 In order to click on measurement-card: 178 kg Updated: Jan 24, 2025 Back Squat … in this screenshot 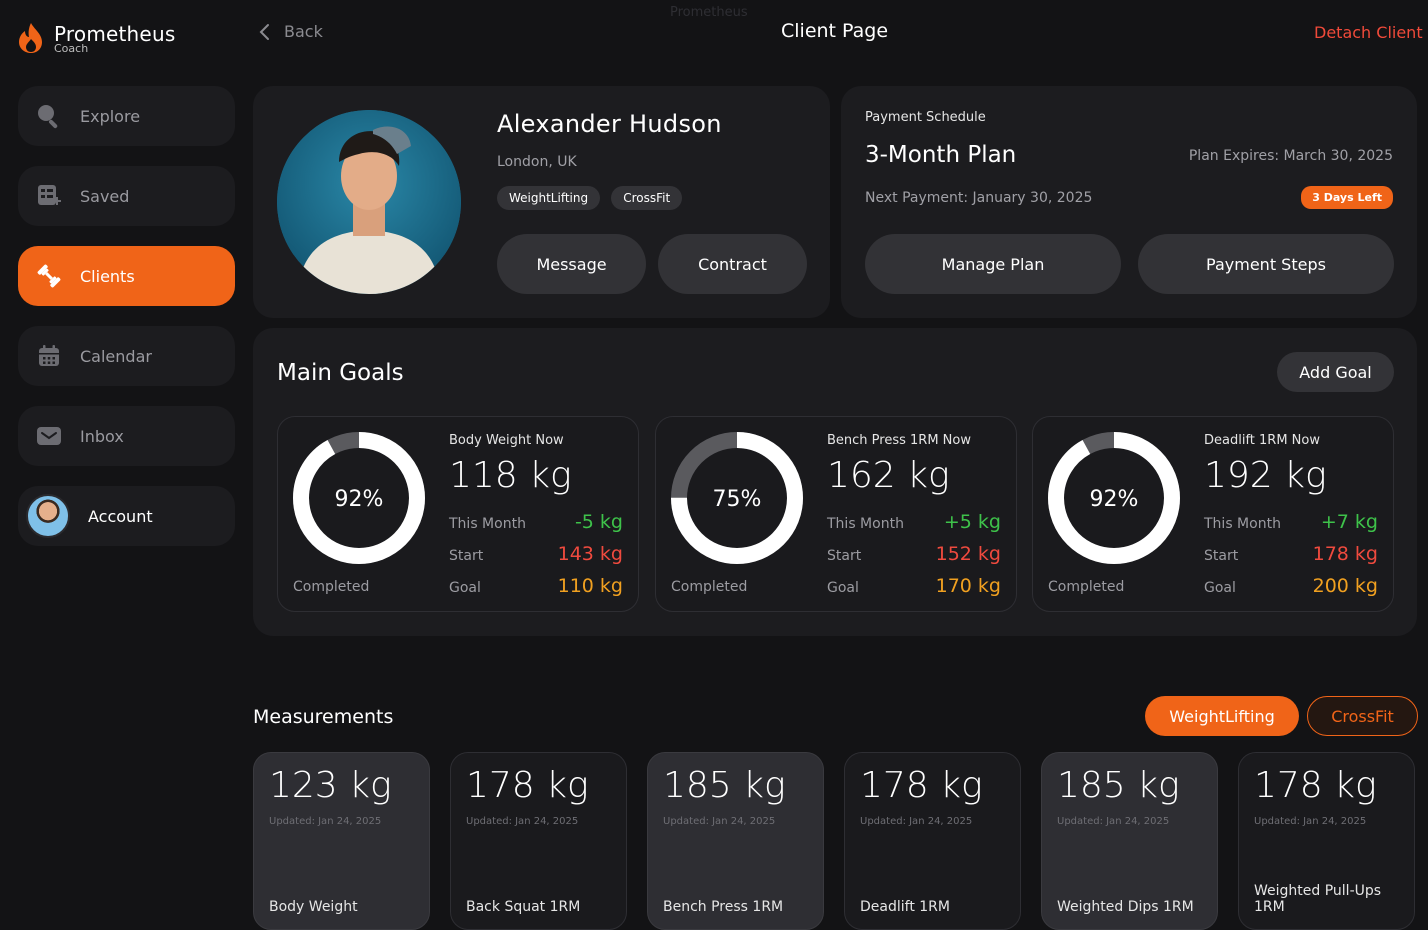, I will do `click(538, 841)`.